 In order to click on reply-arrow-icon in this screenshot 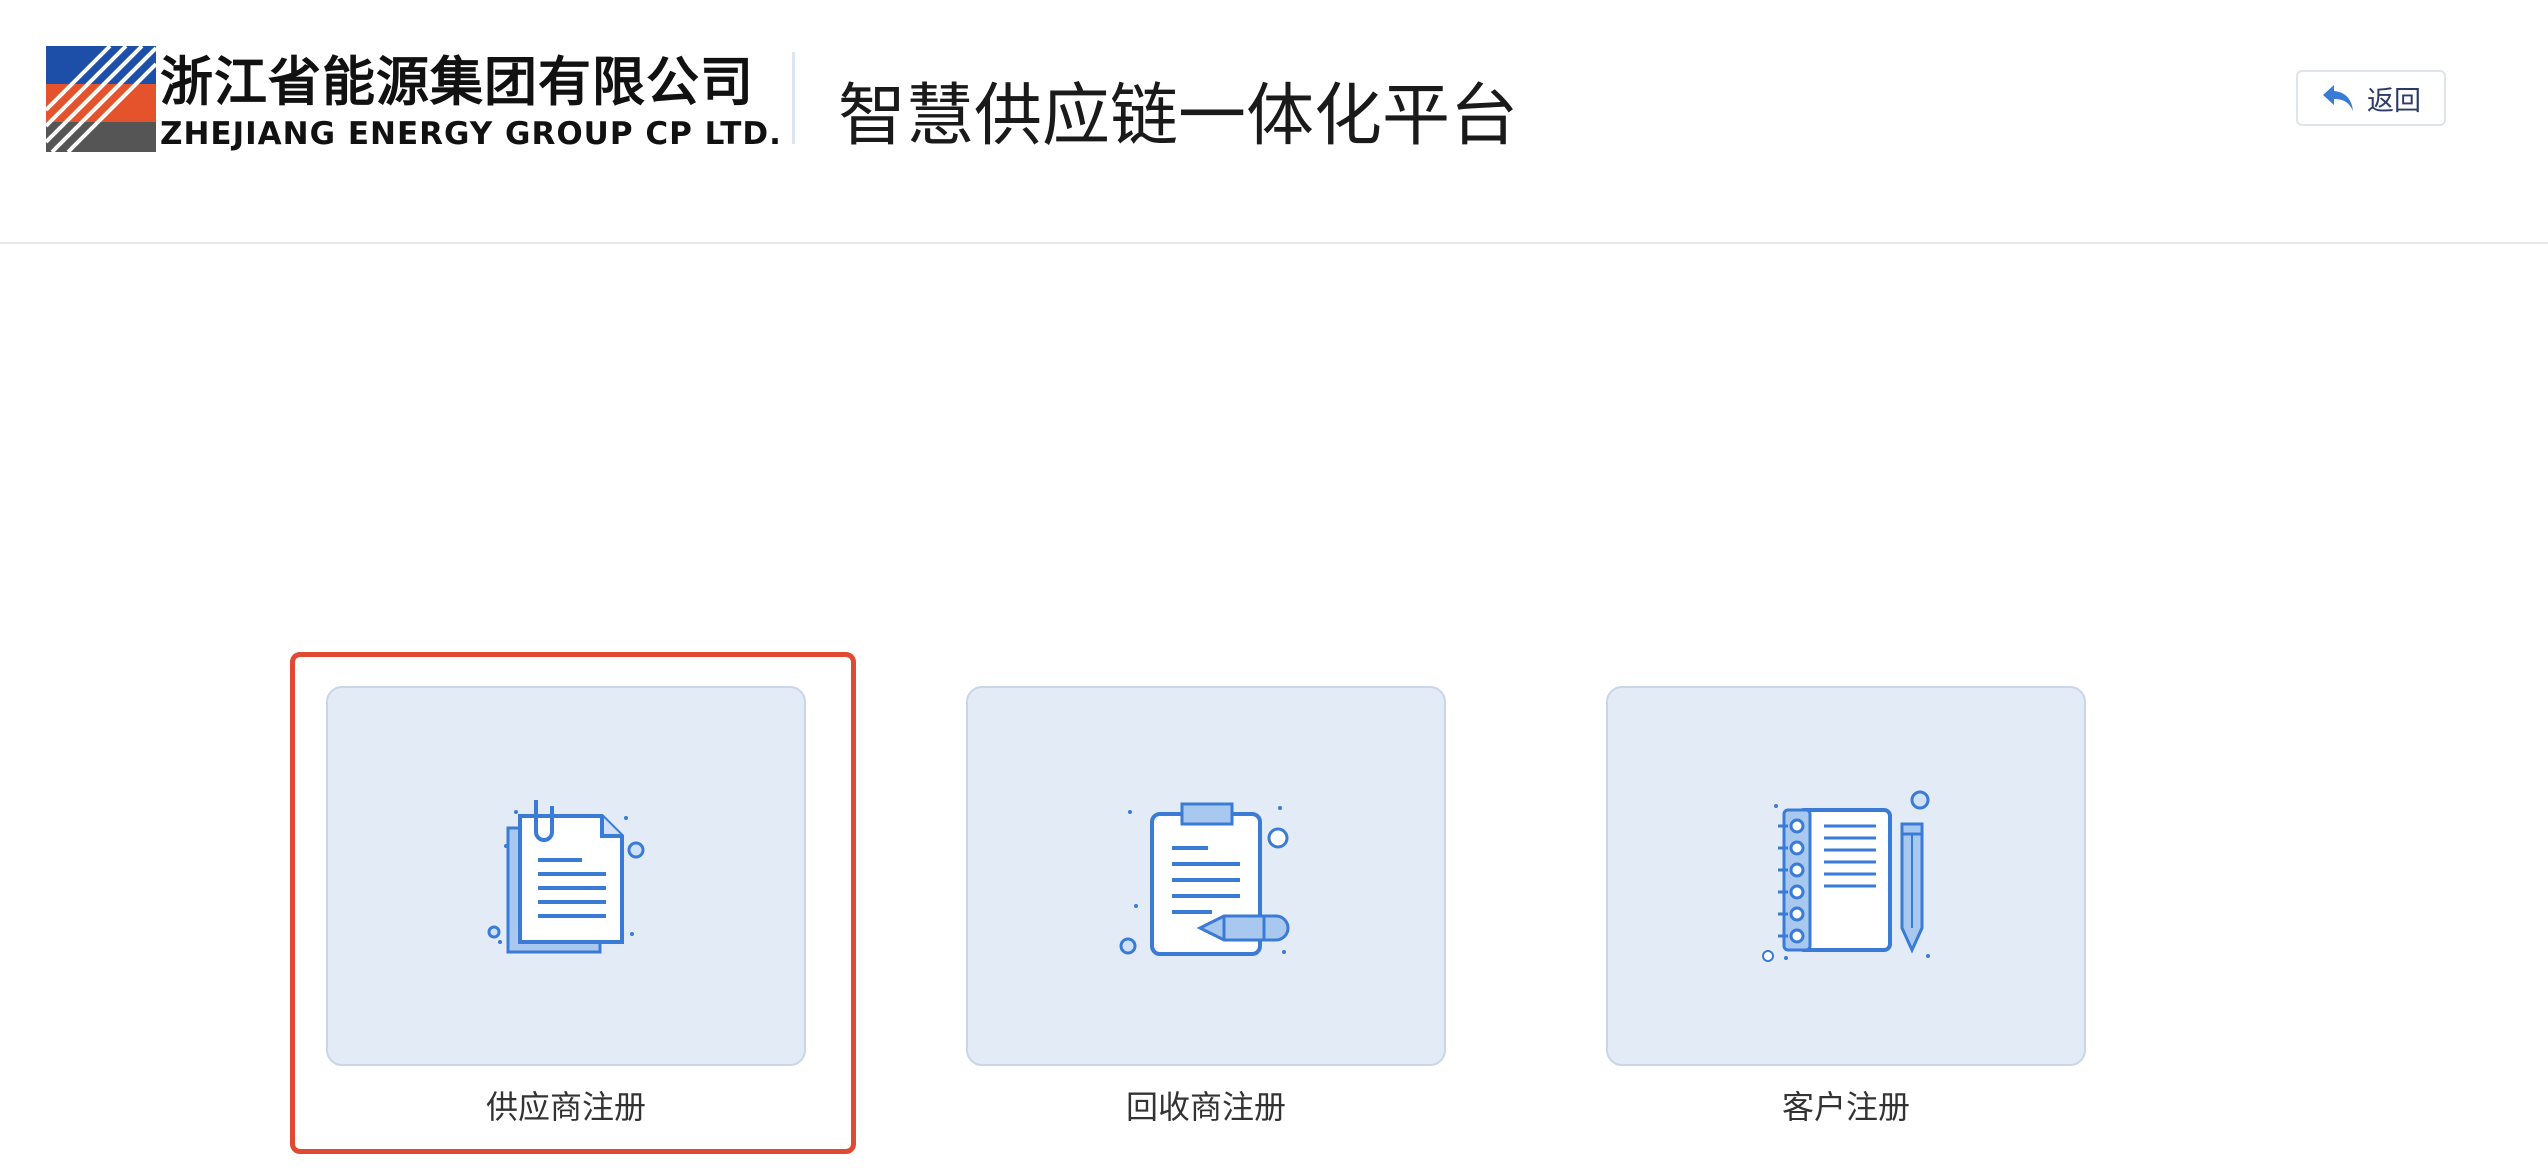, I will do `click(2338, 98)`.